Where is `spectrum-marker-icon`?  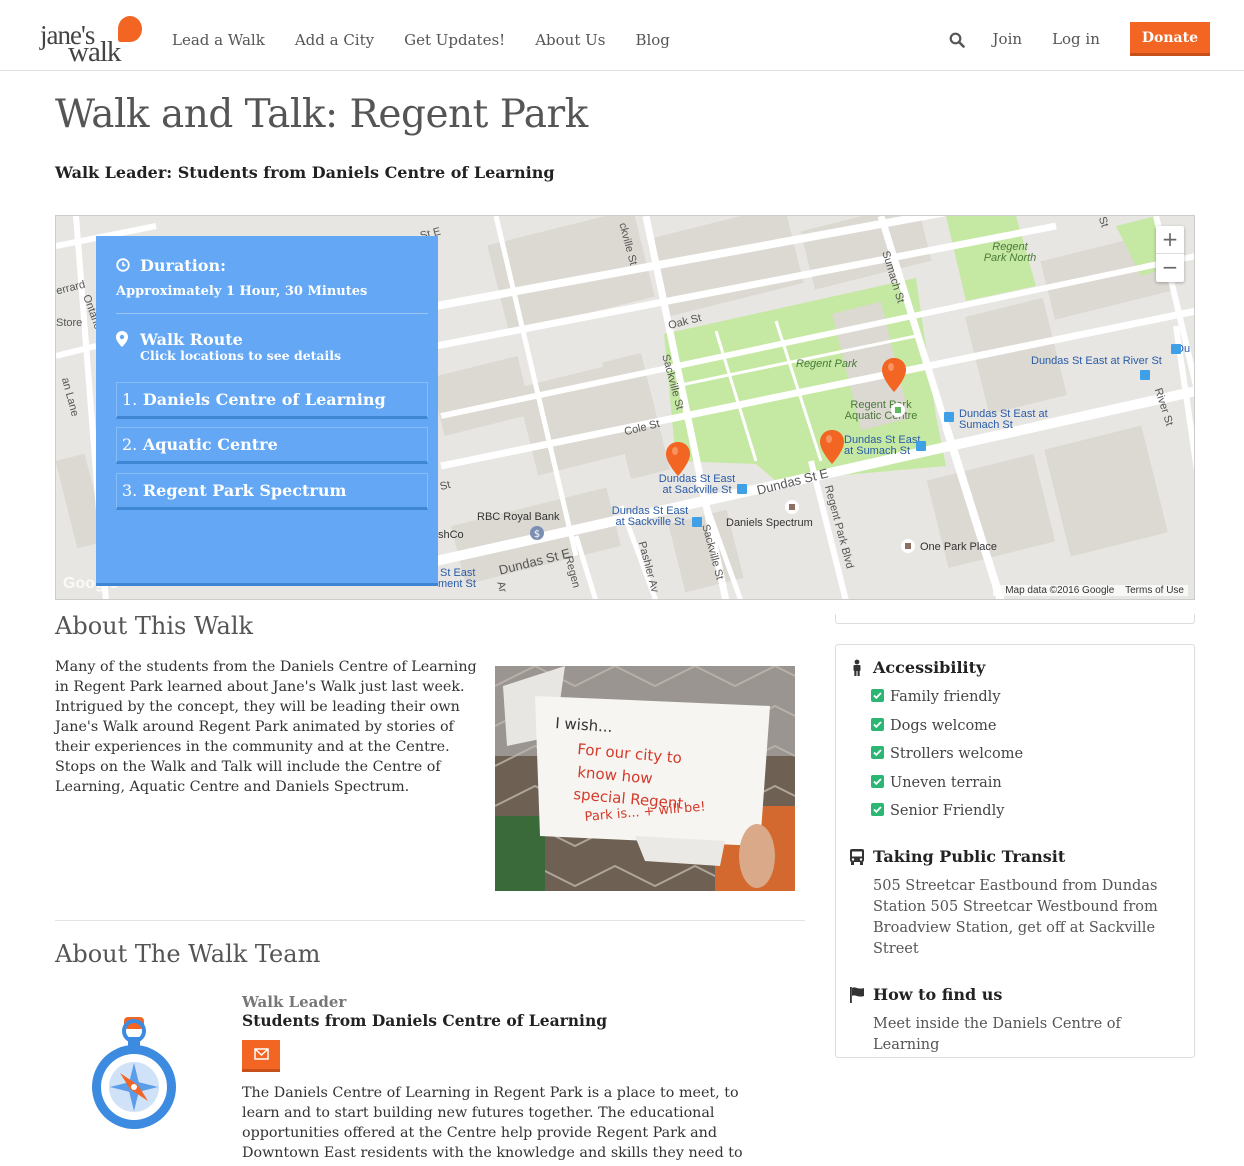
spectrum-marker-icon is located at coordinates (792, 507).